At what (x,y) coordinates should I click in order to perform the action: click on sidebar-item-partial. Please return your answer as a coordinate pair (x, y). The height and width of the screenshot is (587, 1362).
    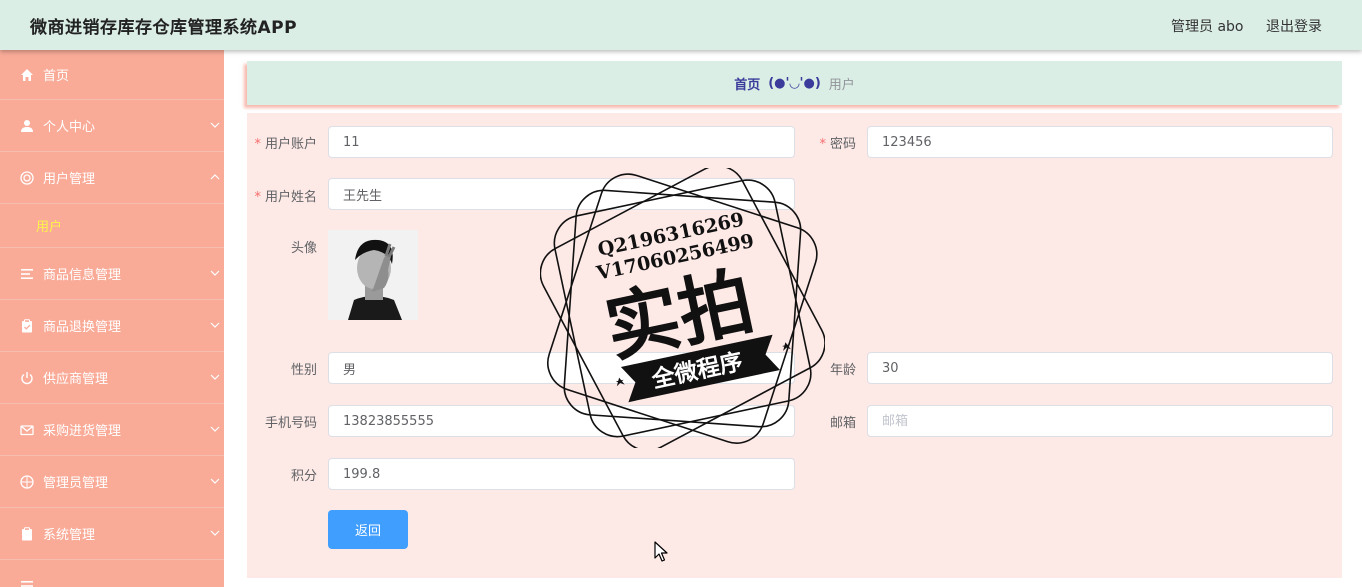
    Looking at the image, I should click on (112, 573).